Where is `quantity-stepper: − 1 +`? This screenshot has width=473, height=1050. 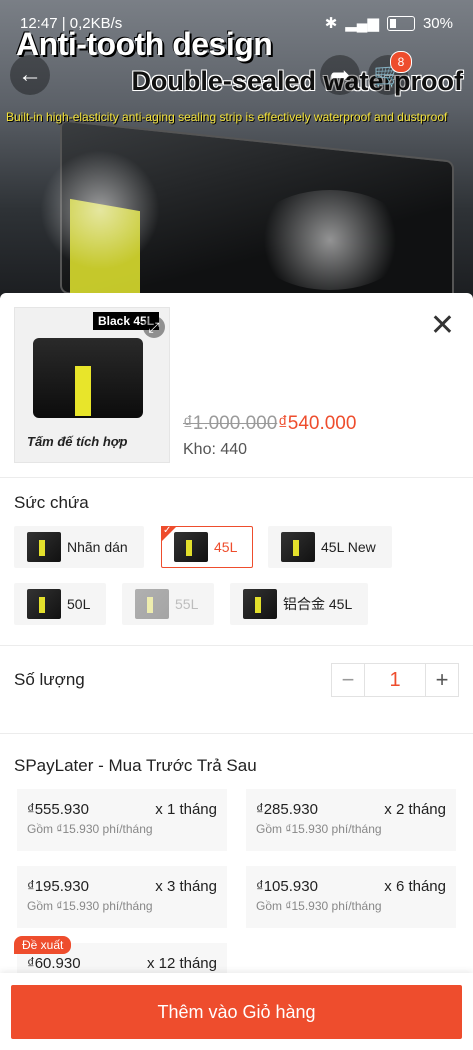 quantity-stepper: − 1 + is located at coordinates (395, 680).